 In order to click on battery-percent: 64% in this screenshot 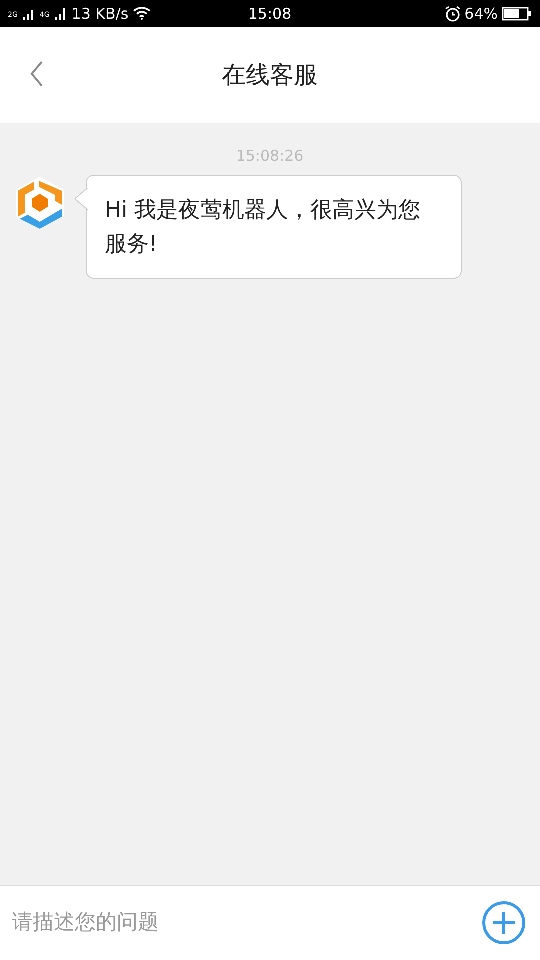, I will do `click(481, 13)`.